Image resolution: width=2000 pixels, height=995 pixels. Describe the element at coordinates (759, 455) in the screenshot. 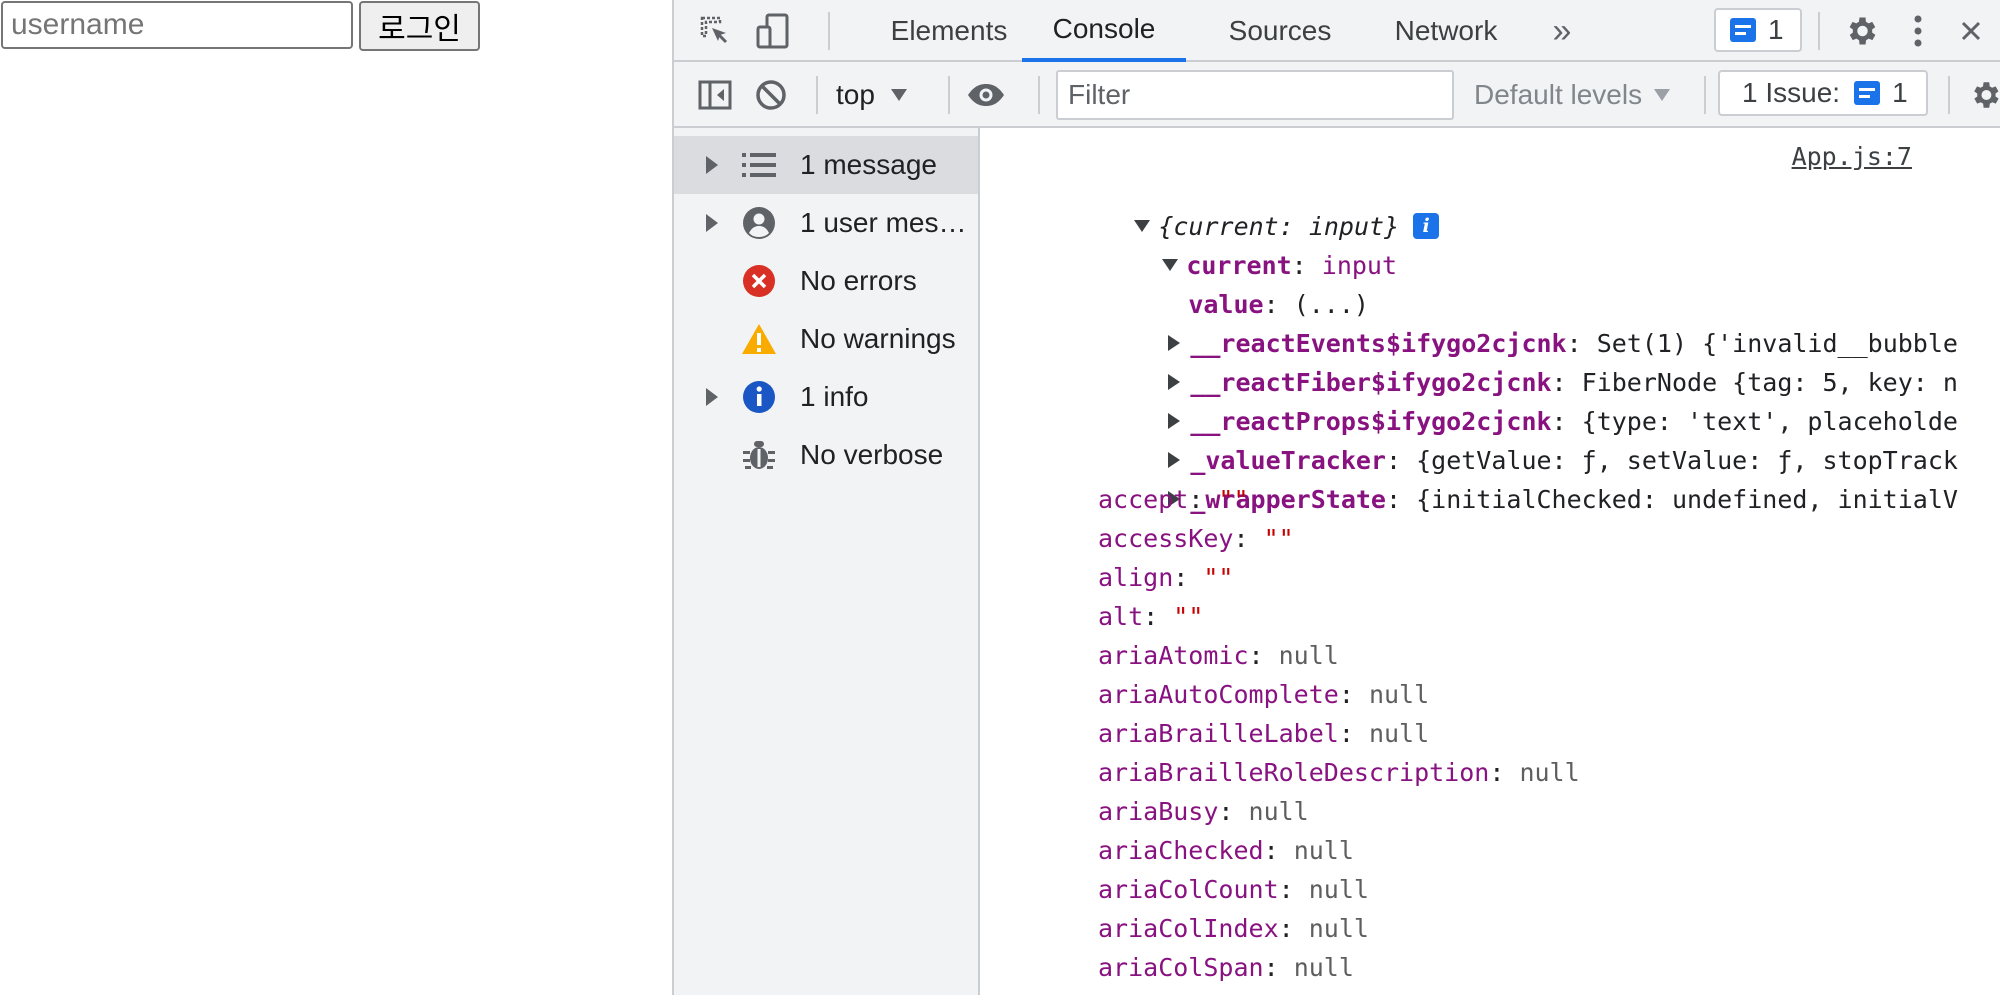

I see `bug-icon` at that location.